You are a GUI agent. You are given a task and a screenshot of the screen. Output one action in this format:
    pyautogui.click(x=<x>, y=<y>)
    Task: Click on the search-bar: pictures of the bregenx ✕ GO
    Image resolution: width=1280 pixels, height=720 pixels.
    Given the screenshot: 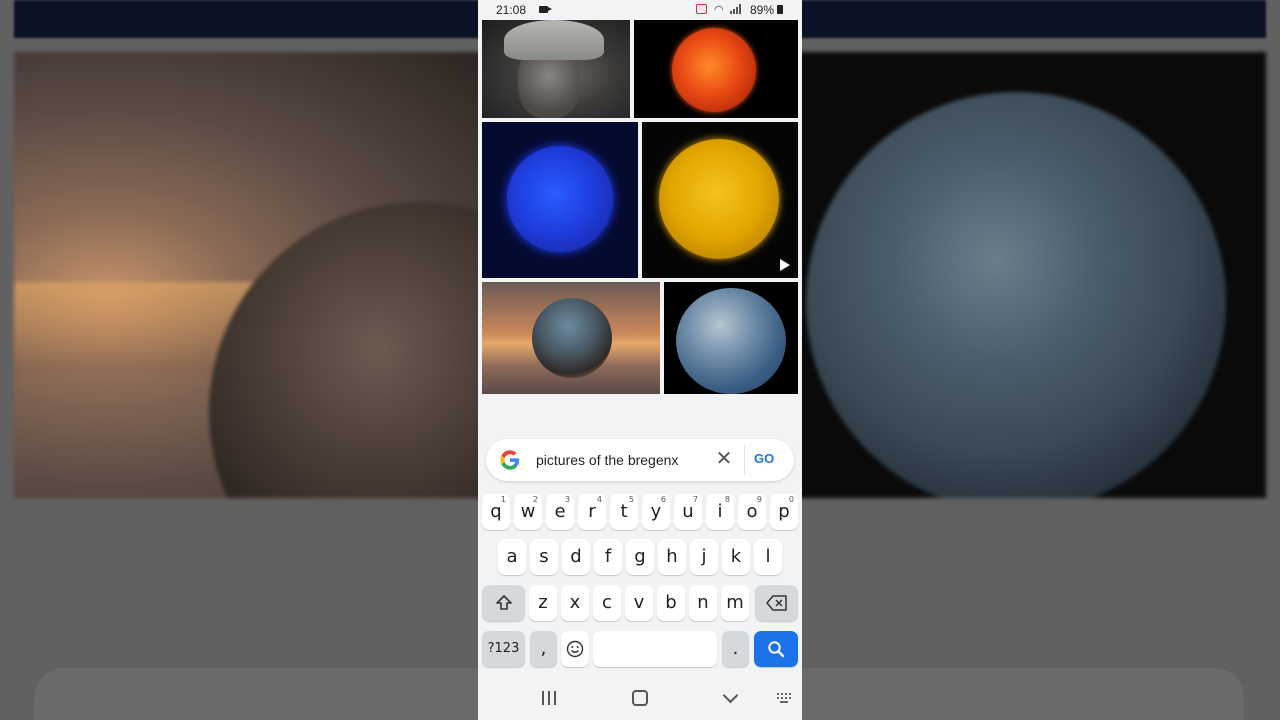 What is the action you would take?
    pyautogui.click(x=640, y=460)
    